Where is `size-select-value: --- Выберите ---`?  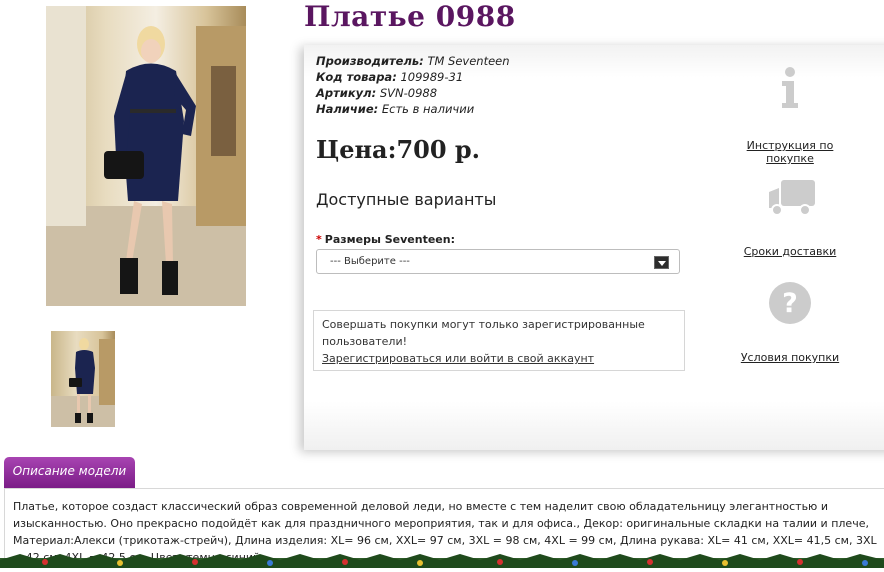
size-select-value: --- Выберите --- is located at coordinates (370, 261).